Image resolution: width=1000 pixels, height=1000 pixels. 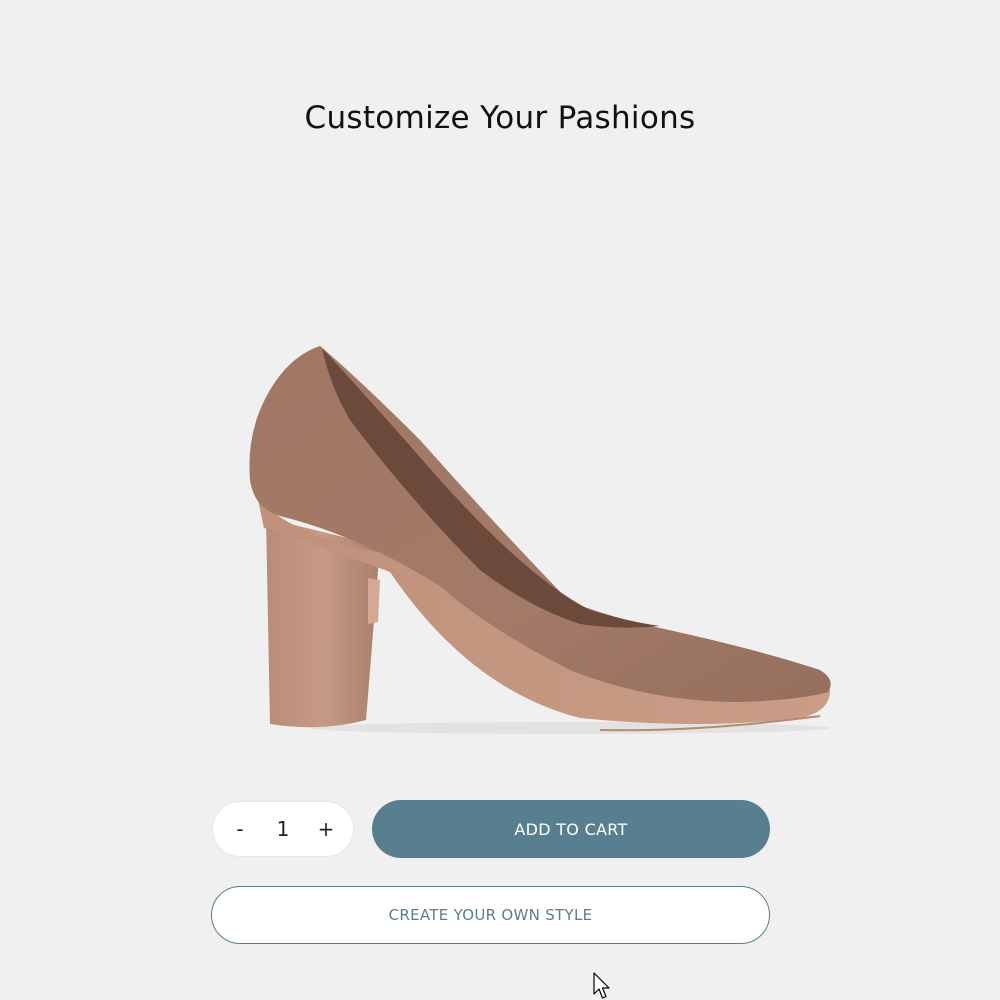 What do you see at coordinates (500, 118) in the screenshot?
I see `page-title: Customize Your Pashions` at bounding box center [500, 118].